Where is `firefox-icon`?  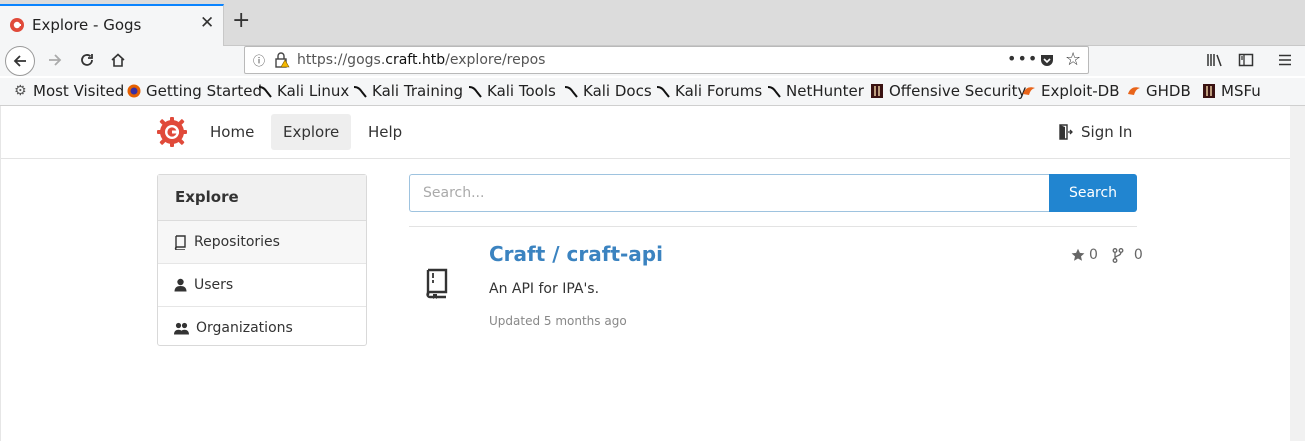 firefox-icon is located at coordinates (134, 91).